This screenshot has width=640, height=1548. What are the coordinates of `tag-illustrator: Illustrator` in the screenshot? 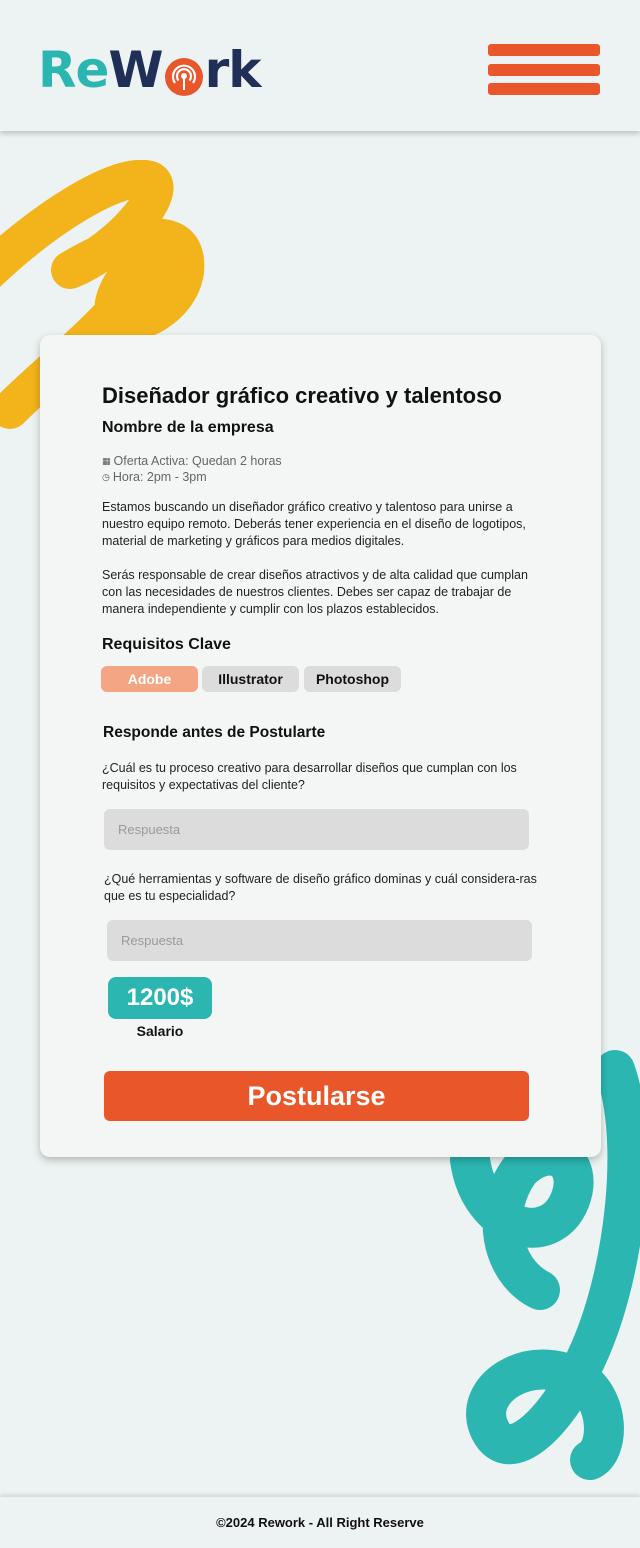 It's located at (250, 679).